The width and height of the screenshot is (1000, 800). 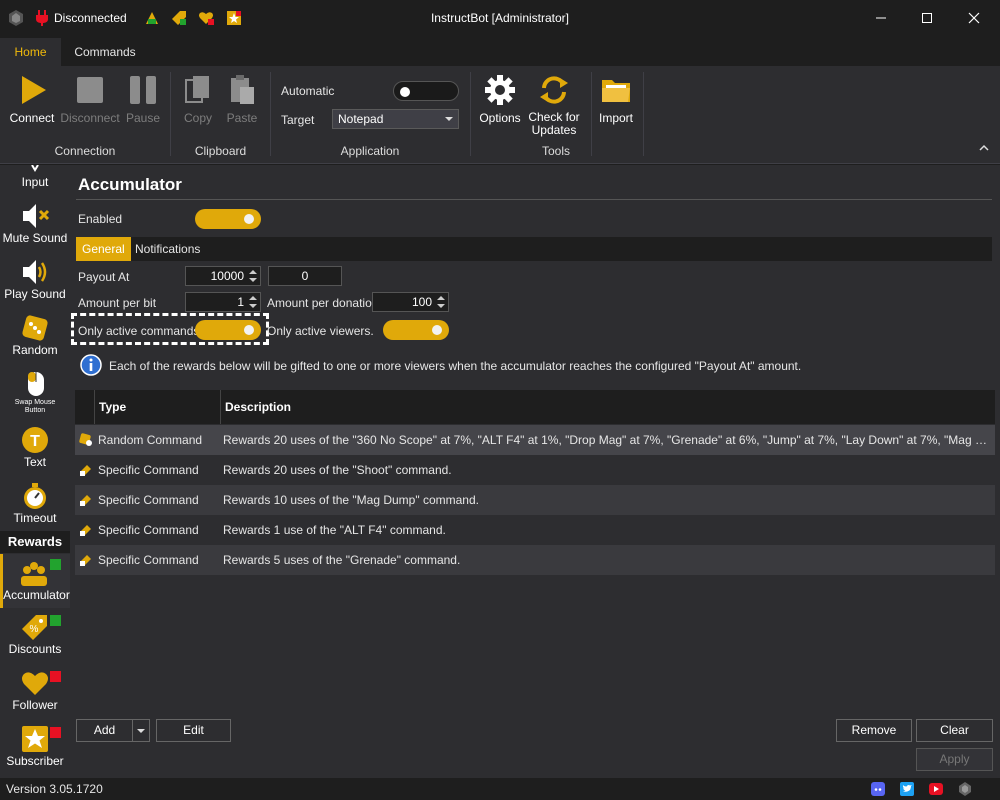 What do you see at coordinates (90, 99) in the screenshot?
I see `disconnect-button: Disconnect` at bounding box center [90, 99].